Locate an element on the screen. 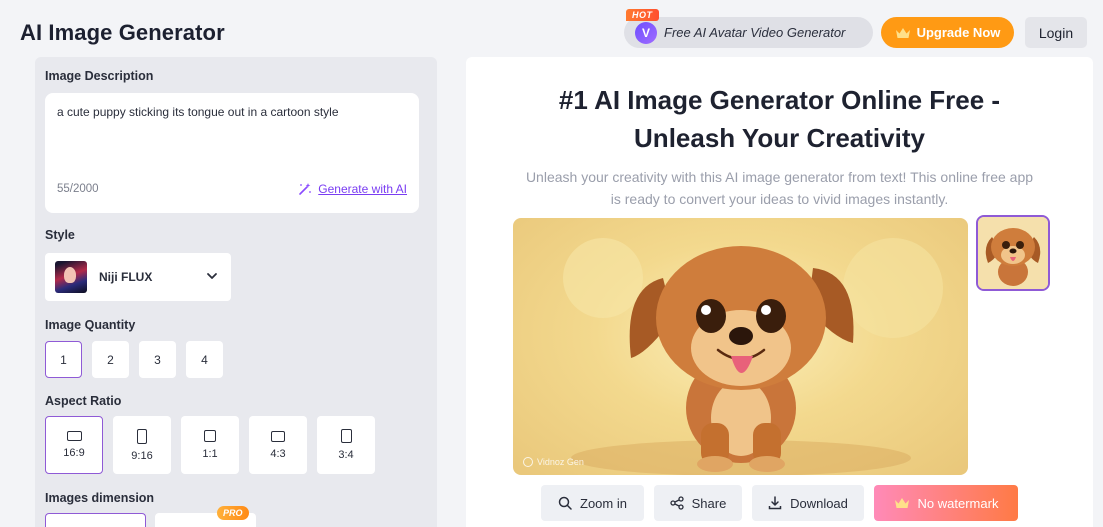 The width and height of the screenshot is (1103, 527). quantity-option-4: 4 is located at coordinates (204, 359).